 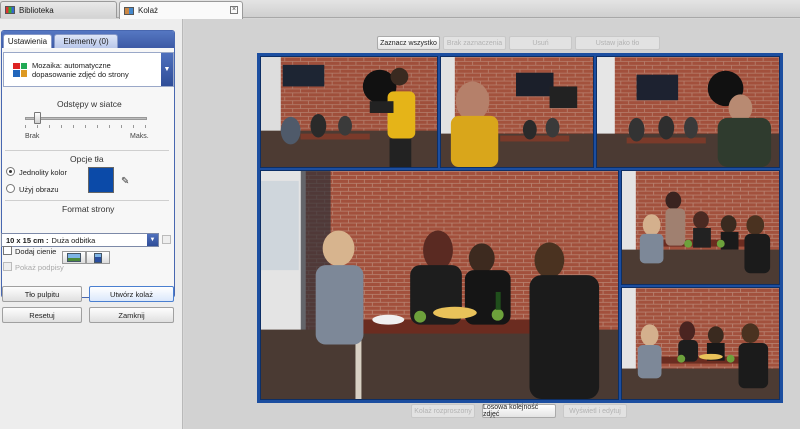 What do you see at coordinates (36, 10) in the screenshot?
I see `tab-label: Biblioteka` at bounding box center [36, 10].